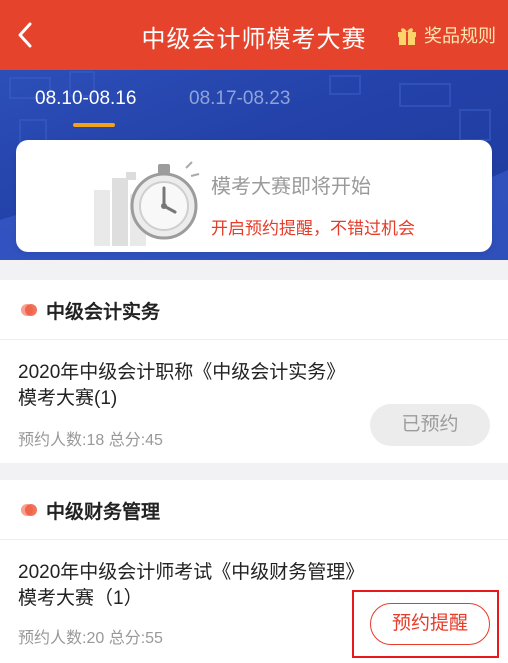 The image size is (508, 663). Describe the element at coordinates (430, 425) in the screenshot. I see `booked-button: 已预约` at that location.